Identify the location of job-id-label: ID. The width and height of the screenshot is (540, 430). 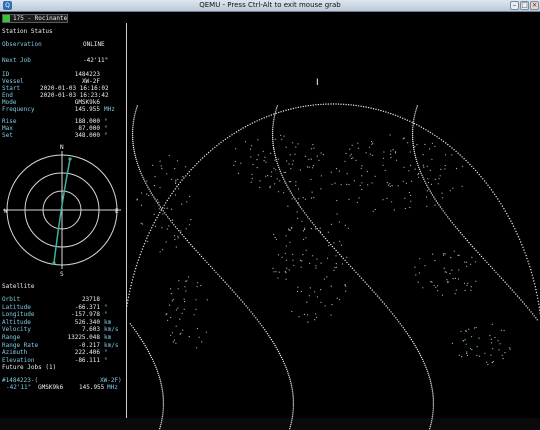
(5, 74).